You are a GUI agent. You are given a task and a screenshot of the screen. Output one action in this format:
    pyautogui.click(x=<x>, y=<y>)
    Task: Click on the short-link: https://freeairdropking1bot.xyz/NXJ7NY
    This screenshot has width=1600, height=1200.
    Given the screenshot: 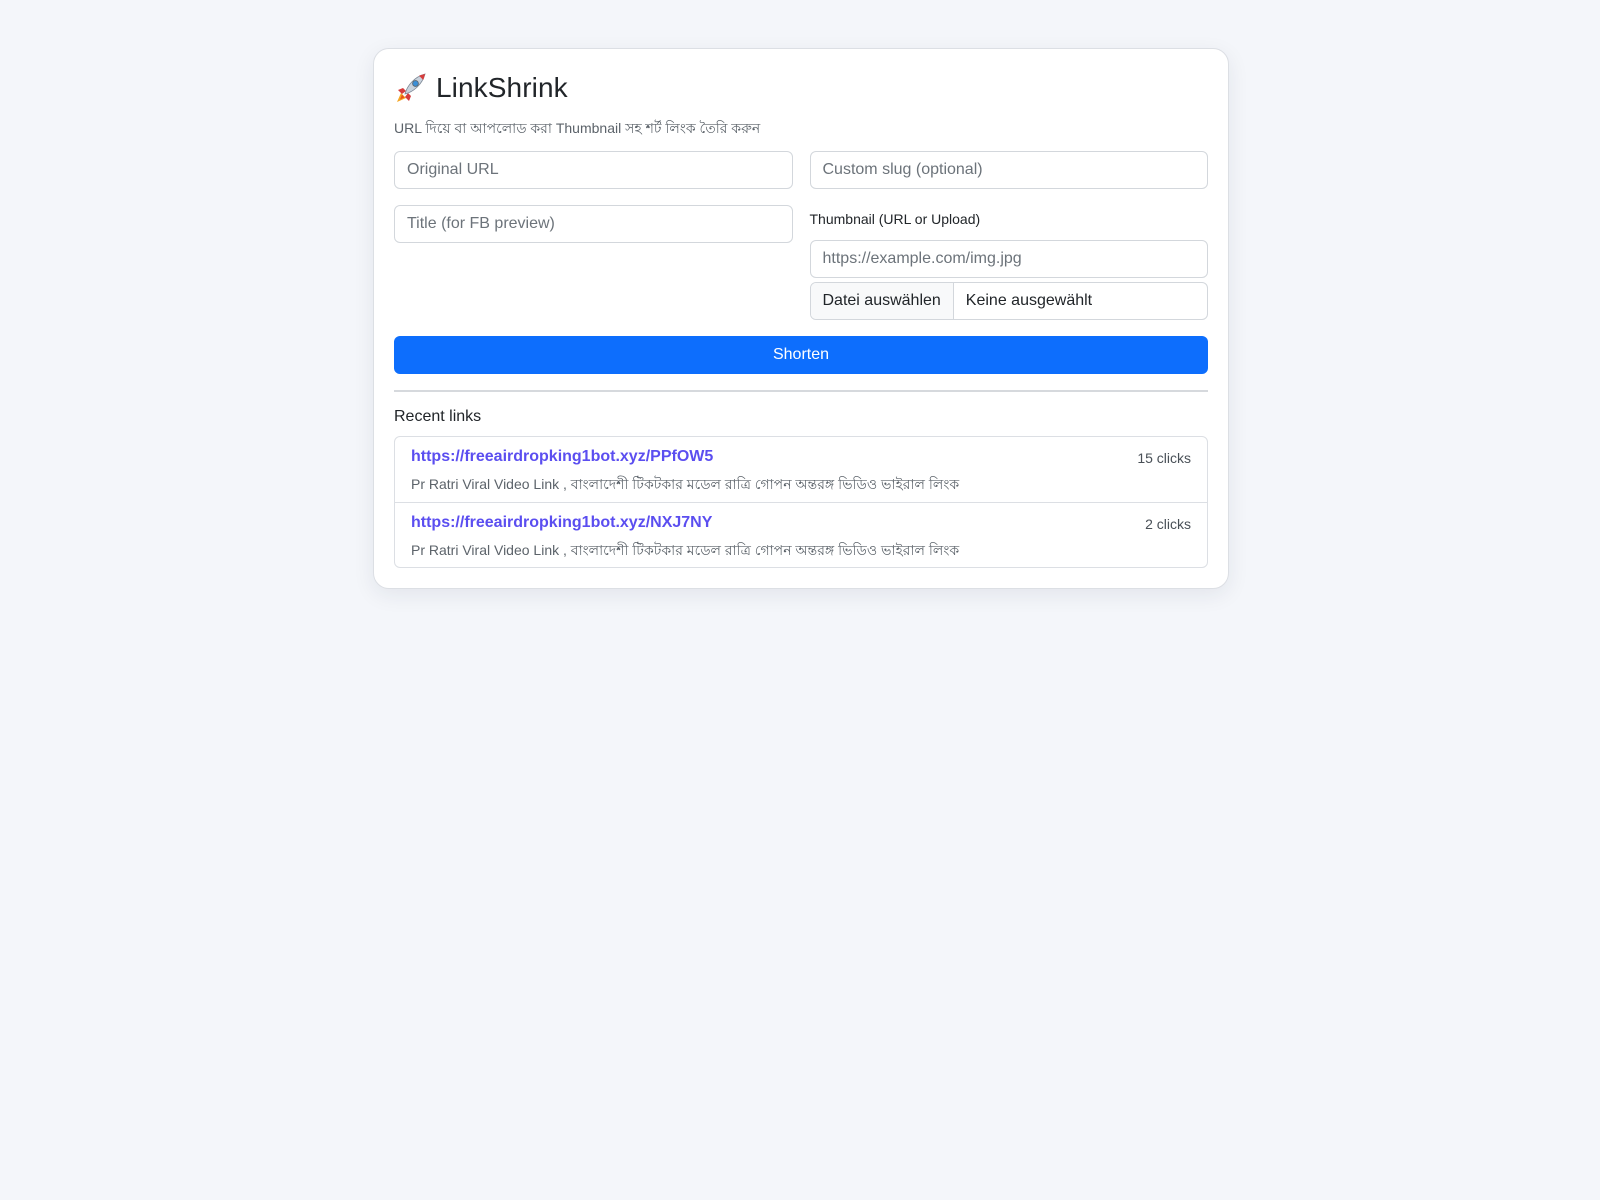 What is the action you would take?
    pyautogui.click(x=801, y=524)
    